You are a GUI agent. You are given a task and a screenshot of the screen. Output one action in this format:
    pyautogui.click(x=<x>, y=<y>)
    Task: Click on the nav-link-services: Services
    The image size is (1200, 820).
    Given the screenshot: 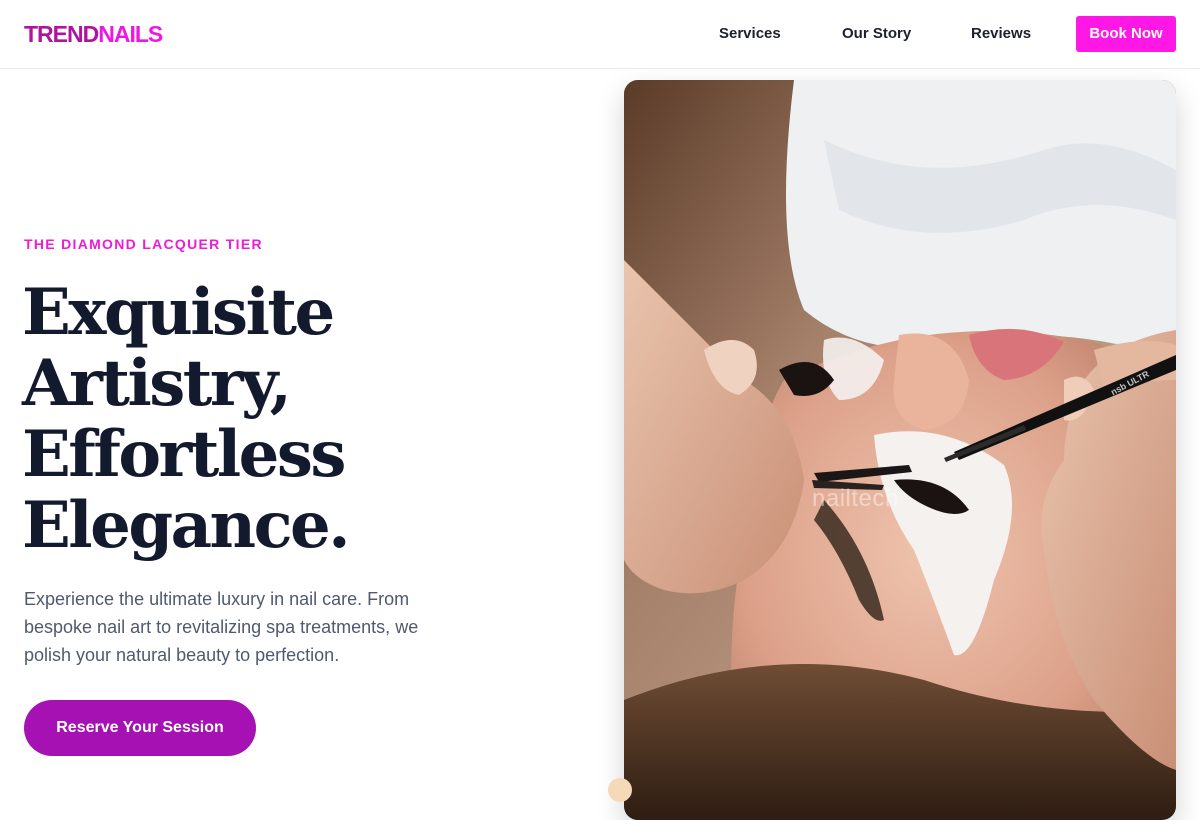 What is the action you would take?
    pyautogui.click(x=750, y=34)
    